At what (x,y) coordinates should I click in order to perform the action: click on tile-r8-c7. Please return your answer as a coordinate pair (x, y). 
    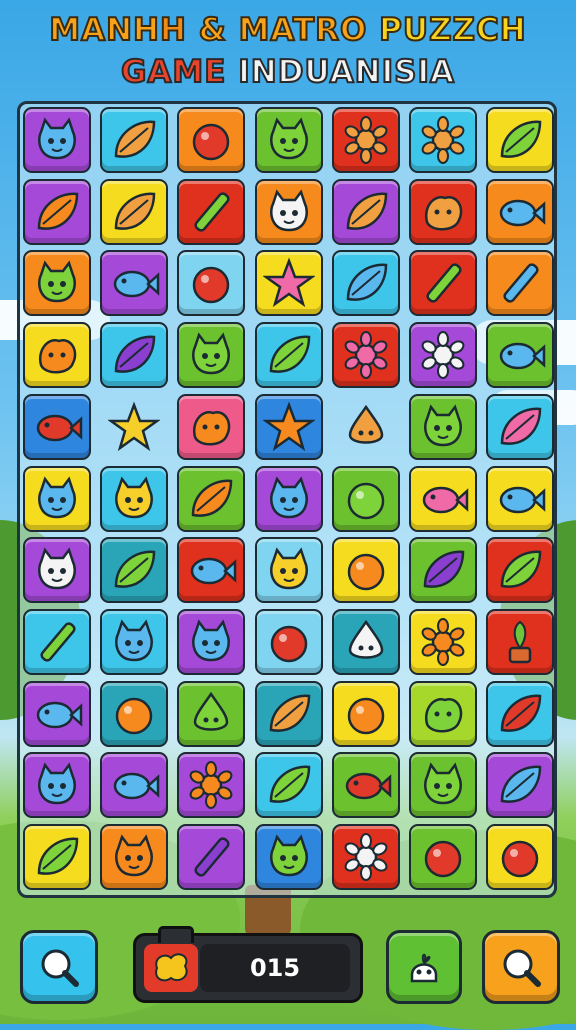
    Looking at the image, I should click on (520, 641).